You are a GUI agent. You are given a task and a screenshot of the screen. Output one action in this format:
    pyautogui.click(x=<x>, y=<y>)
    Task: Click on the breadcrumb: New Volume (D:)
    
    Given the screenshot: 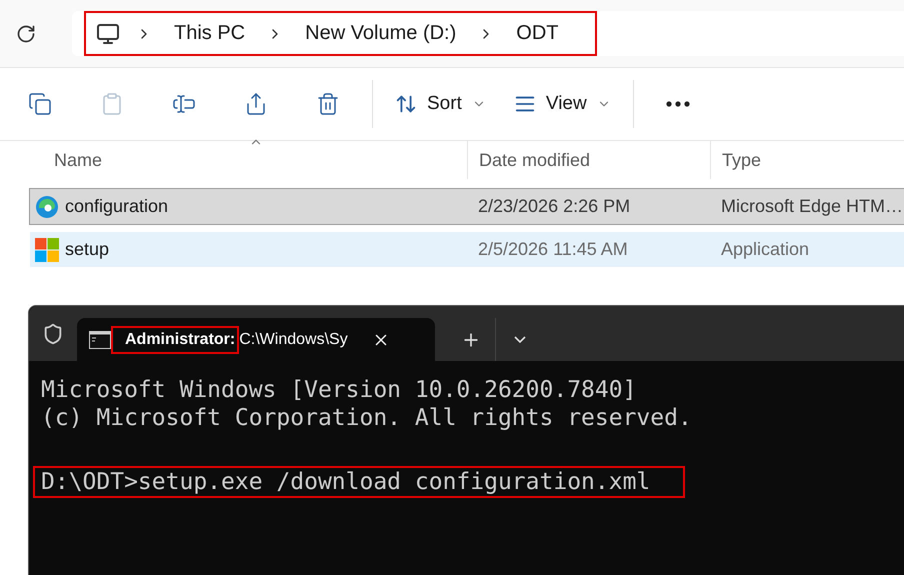 What is the action you would take?
    pyautogui.click(x=380, y=33)
    